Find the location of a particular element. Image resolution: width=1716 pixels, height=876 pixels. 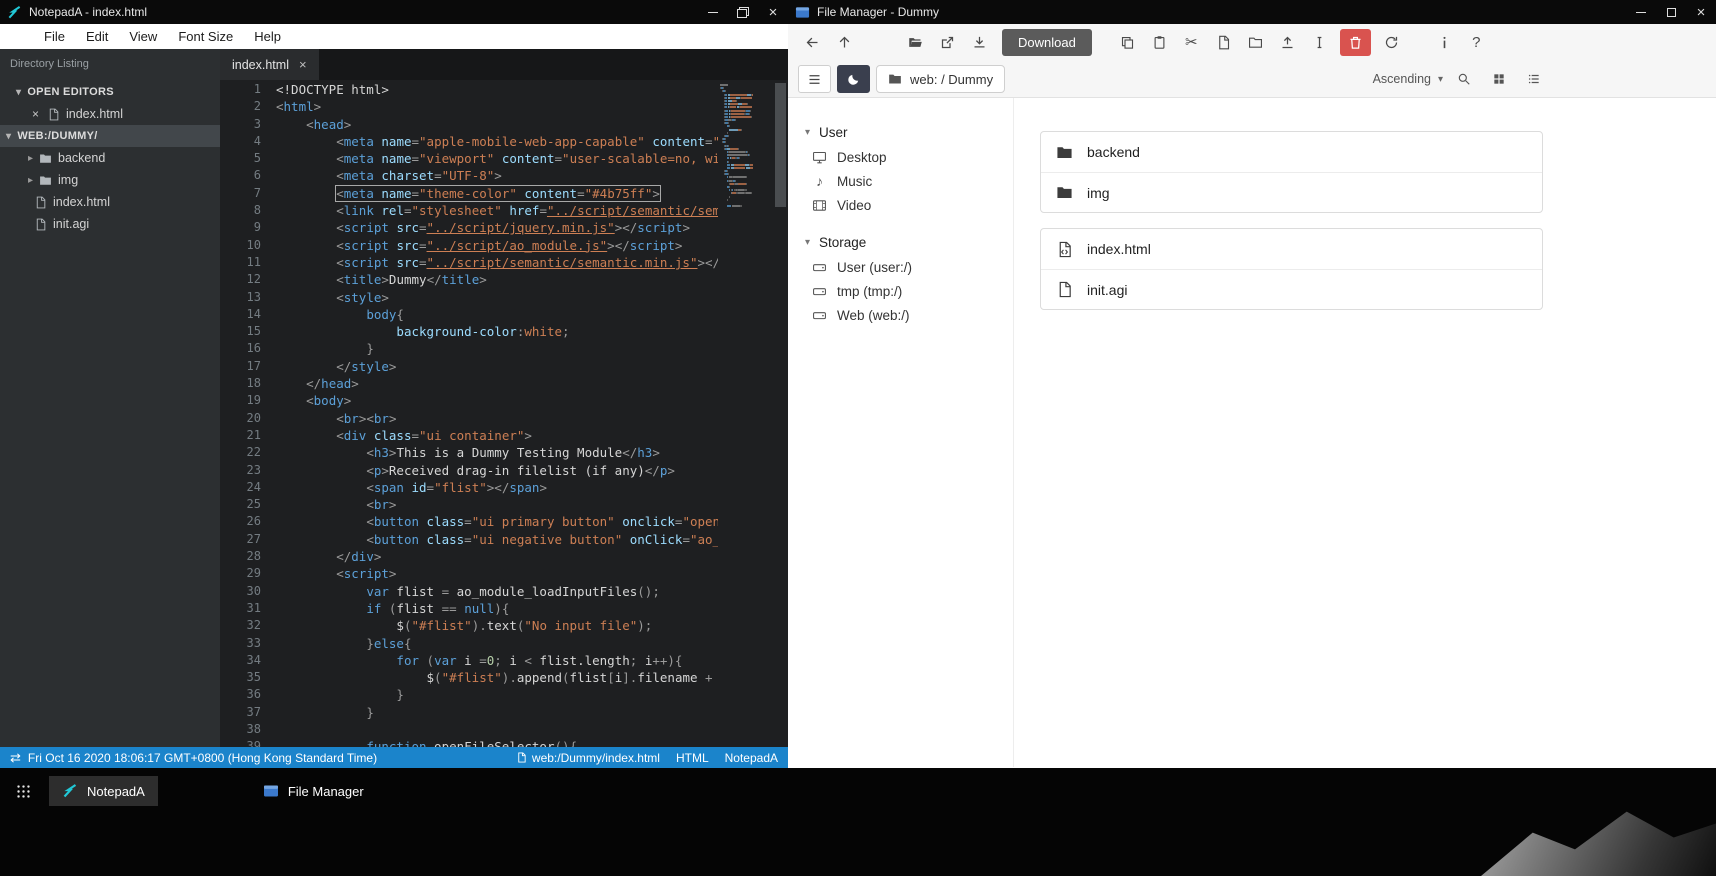

path-bar: web: / Dummy is located at coordinates (941, 79).